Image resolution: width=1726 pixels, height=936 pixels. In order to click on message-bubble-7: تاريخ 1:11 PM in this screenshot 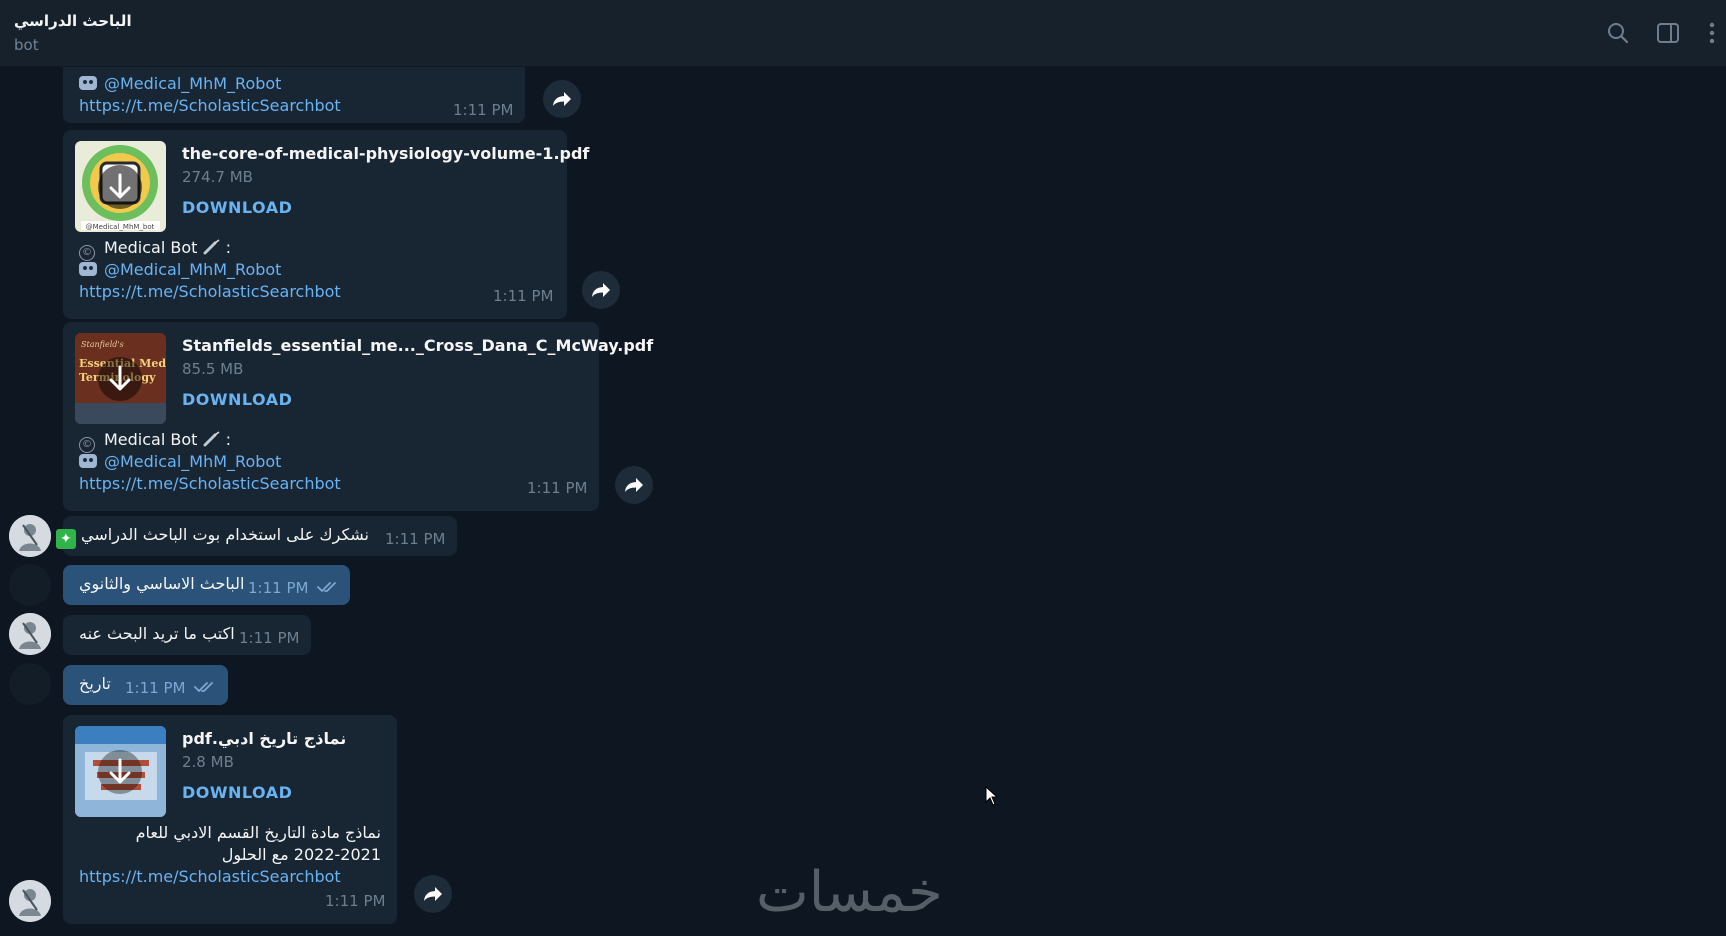, I will do `click(145, 685)`.